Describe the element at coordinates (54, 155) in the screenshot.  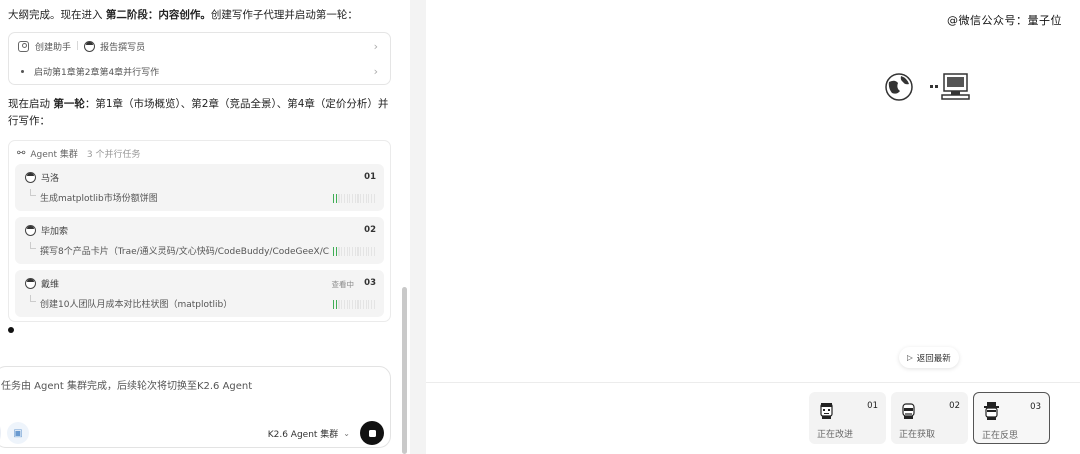
I see `agent-cluster-title: Agent 集群` at that location.